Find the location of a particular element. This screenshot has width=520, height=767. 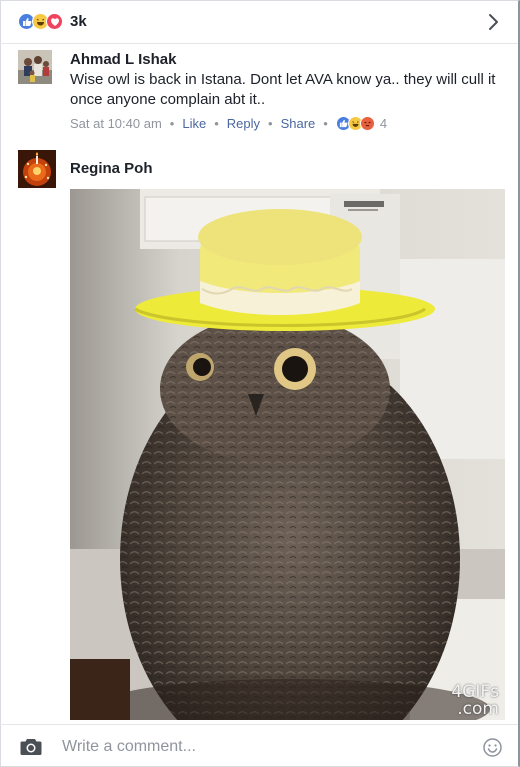

comment-body: Regina Poh is located at coordinates (280, 168).